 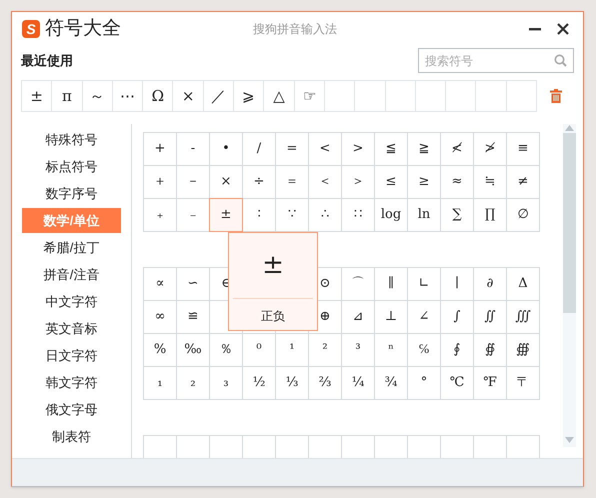 What do you see at coordinates (279, 96) in the screenshot?
I see `recent-symbol: △` at bounding box center [279, 96].